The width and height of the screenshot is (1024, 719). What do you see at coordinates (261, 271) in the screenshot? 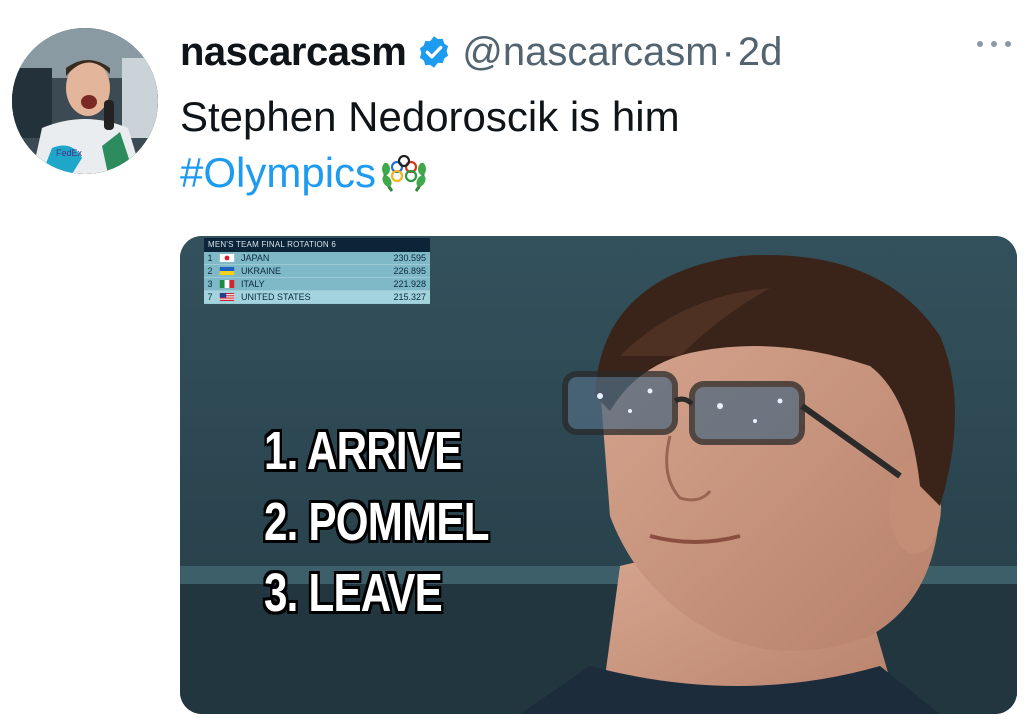
I see `scoreboard-country: UKRAINE` at bounding box center [261, 271].